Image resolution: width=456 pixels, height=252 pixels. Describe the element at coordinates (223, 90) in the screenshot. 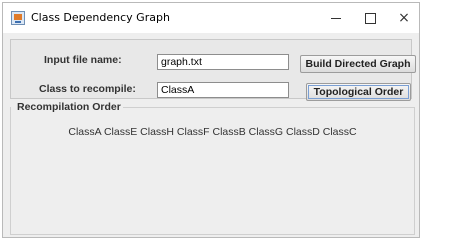

I see `class-field: ClassA` at that location.